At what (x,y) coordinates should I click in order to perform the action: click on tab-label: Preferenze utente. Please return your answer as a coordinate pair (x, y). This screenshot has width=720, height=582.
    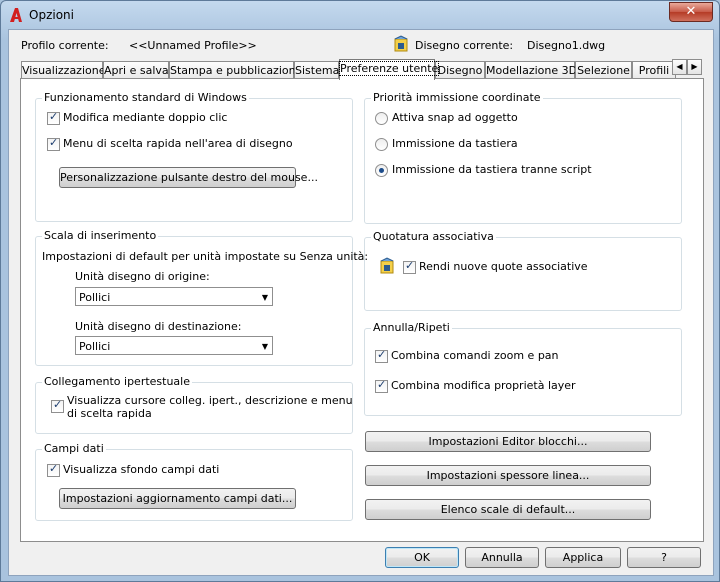
    Looking at the image, I should click on (389, 68).